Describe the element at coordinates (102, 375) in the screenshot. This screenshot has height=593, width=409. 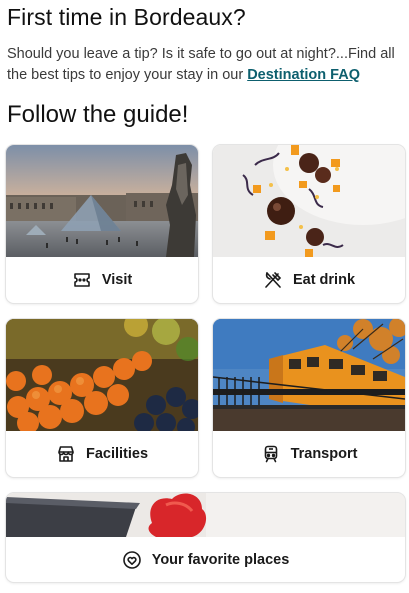
I see `market-fruit-image` at that location.